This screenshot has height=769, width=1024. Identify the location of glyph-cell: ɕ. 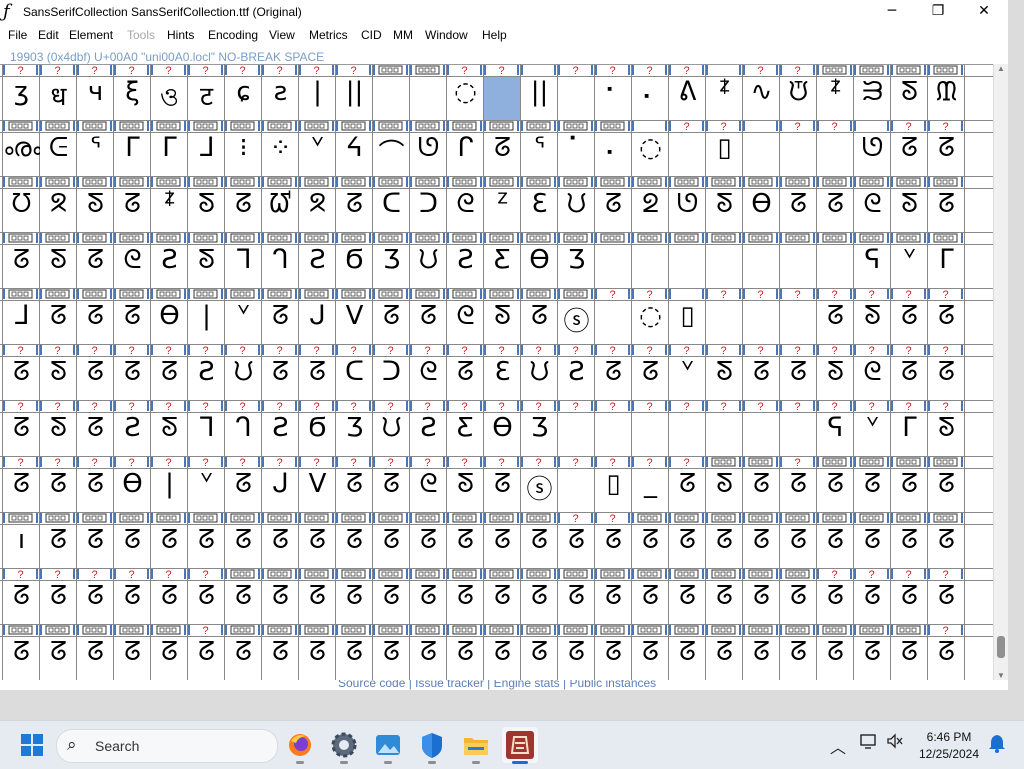
(243, 99).